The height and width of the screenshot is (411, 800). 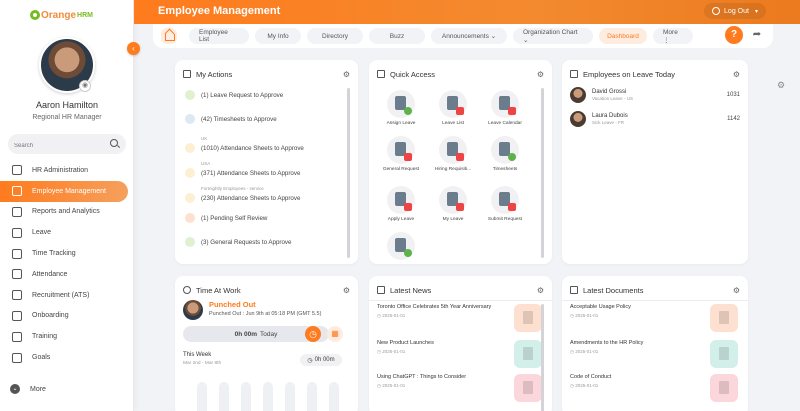 What do you see at coordinates (17, 315) in the screenshot?
I see `onboarding-icon` at bounding box center [17, 315].